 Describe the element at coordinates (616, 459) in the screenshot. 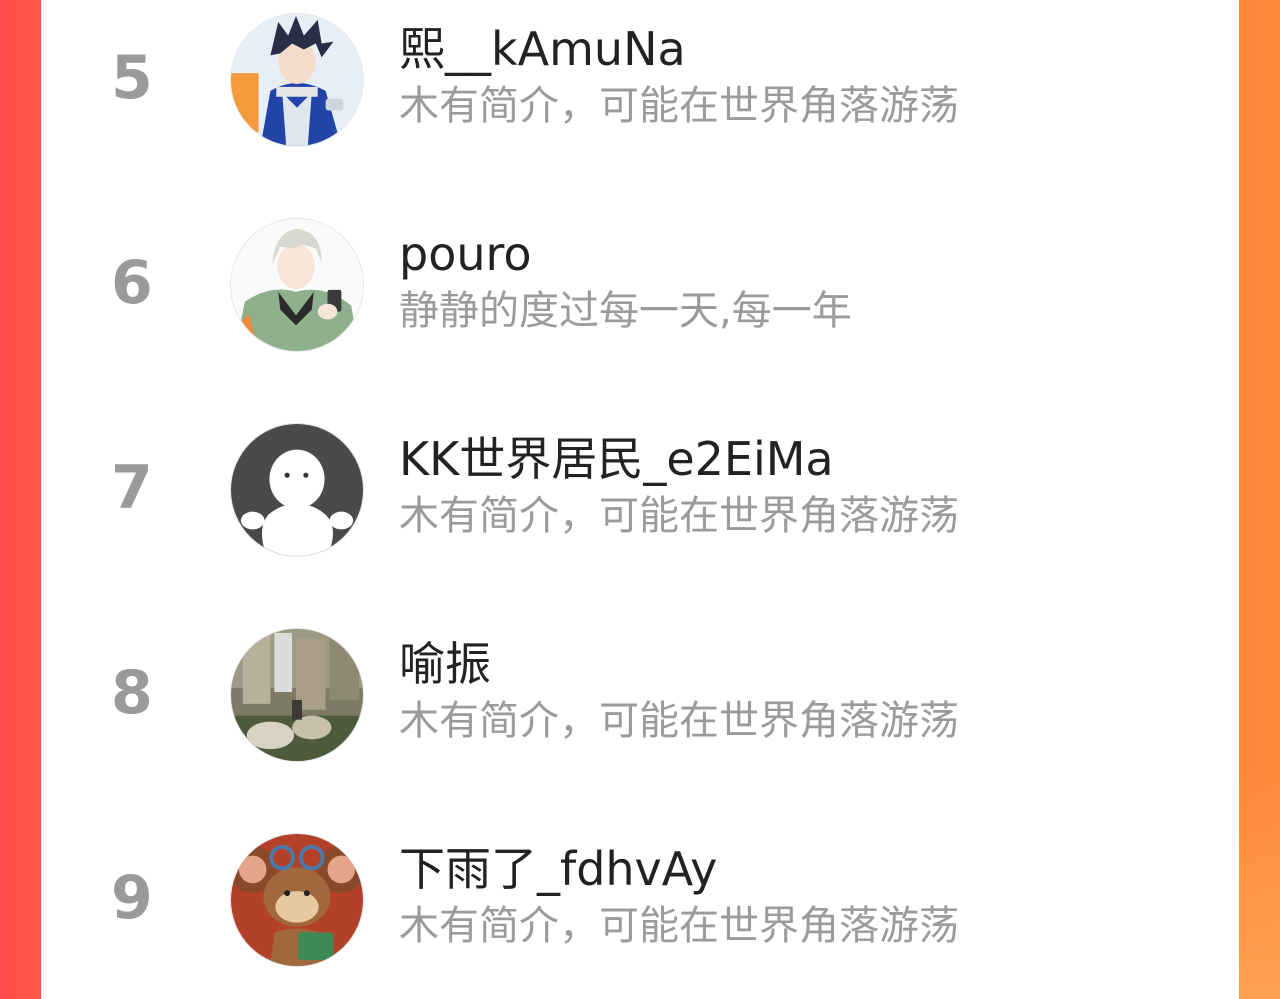

I see `user-name: KK世界居民_e2EiMa` at that location.